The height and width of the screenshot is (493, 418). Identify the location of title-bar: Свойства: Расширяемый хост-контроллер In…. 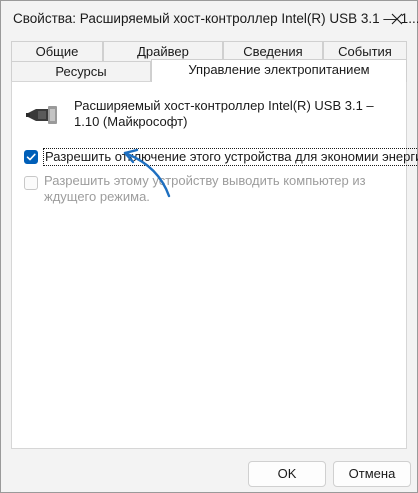
(209, 19).